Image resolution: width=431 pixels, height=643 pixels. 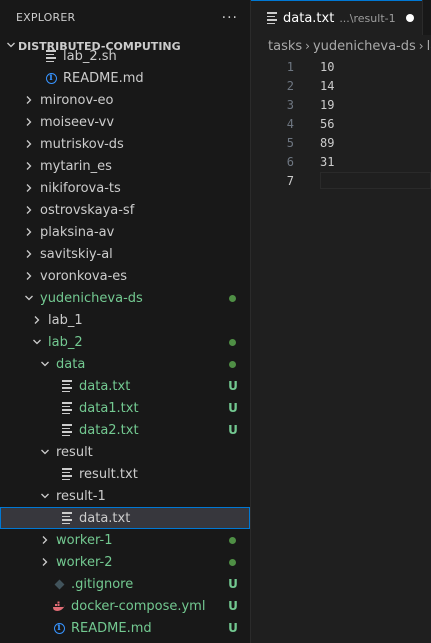 What do you see at coordinates (109, 430) in the screenshot?
I see `tree-item-label: data2.txt` at bounding box center [109, 430].